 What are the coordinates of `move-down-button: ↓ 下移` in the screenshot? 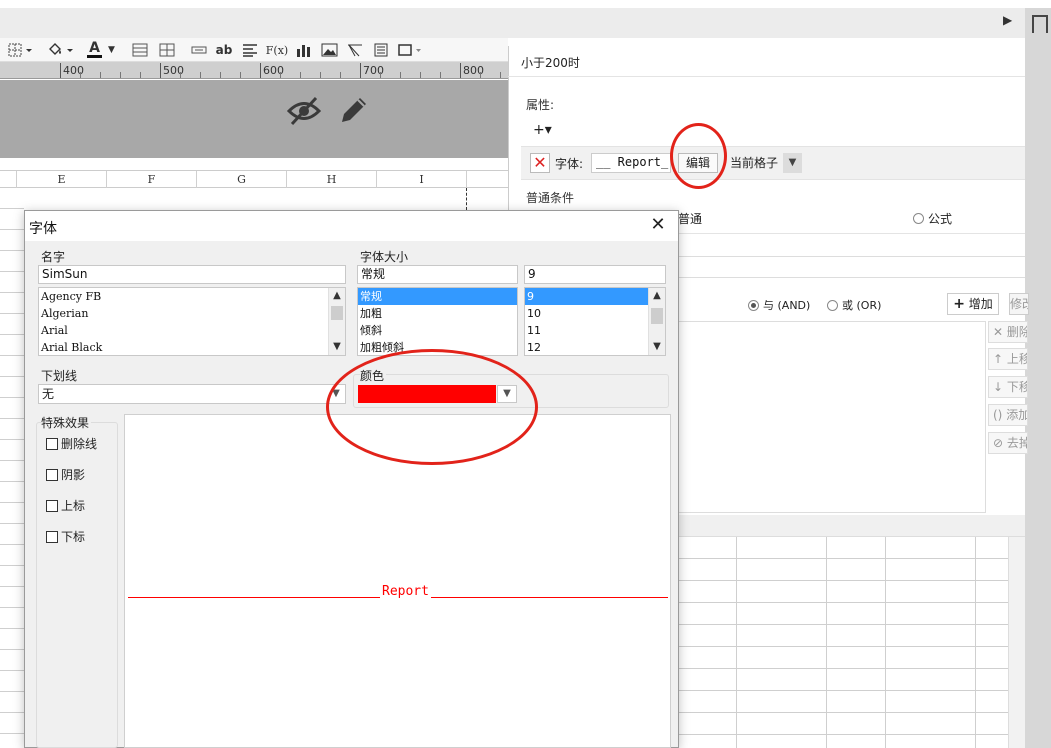 It's located at (1008, 387).